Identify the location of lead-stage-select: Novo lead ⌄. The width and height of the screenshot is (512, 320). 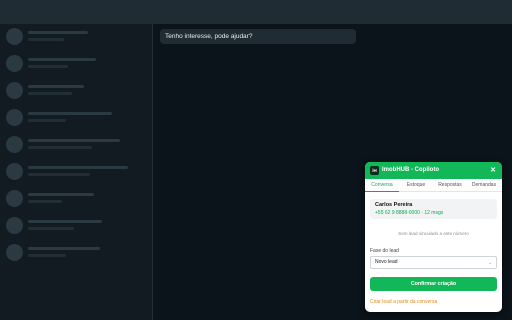
(433, 262).